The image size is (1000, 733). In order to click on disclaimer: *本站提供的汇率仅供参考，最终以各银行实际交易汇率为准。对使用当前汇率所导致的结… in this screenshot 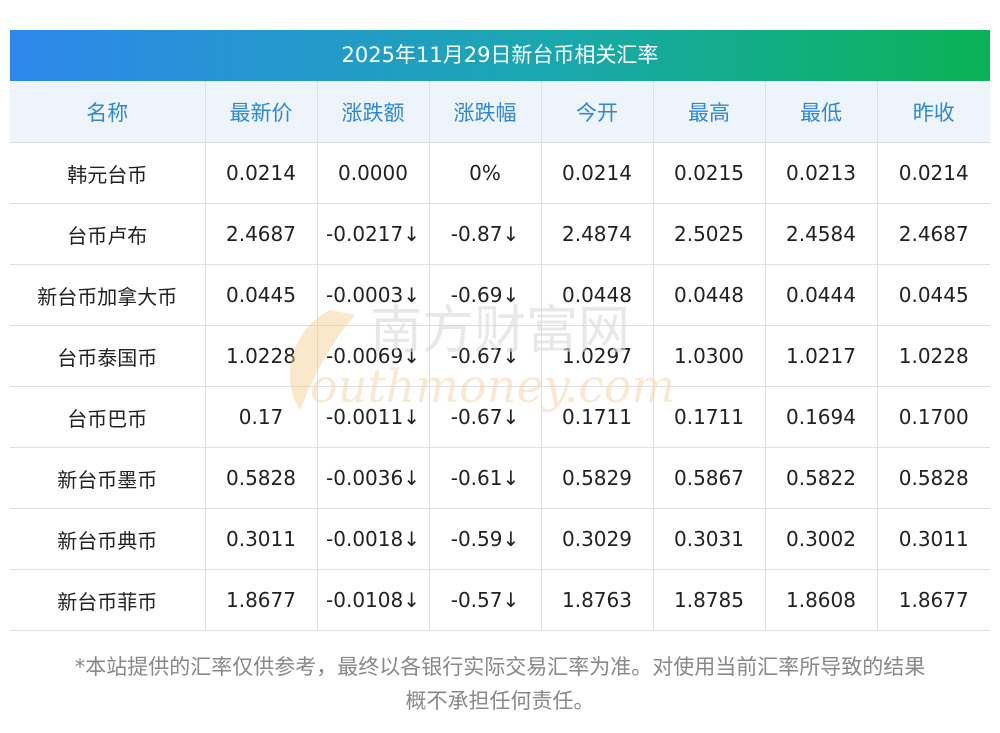, I will do `click(500, 684)`.